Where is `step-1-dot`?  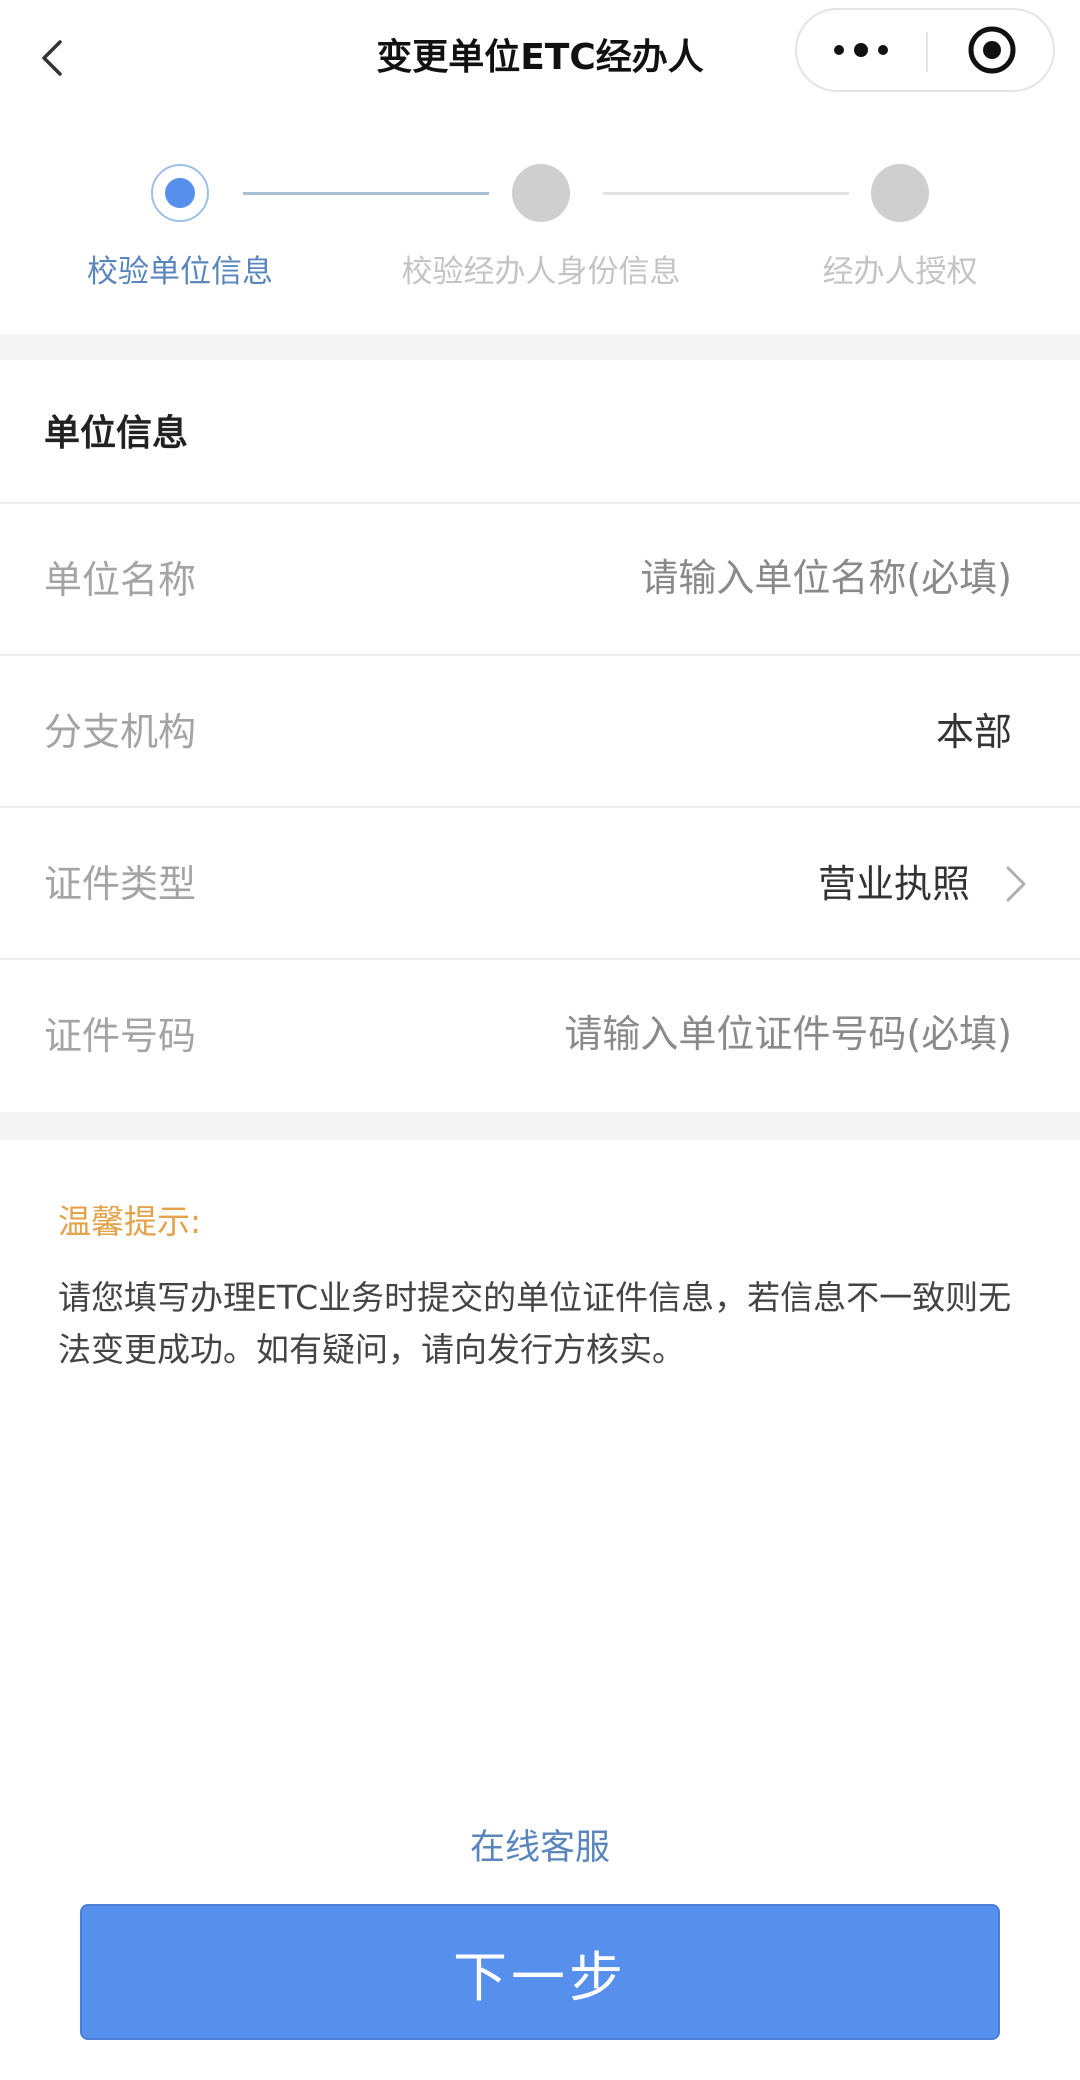 step-1-dot is located at coordinates (180, 193).